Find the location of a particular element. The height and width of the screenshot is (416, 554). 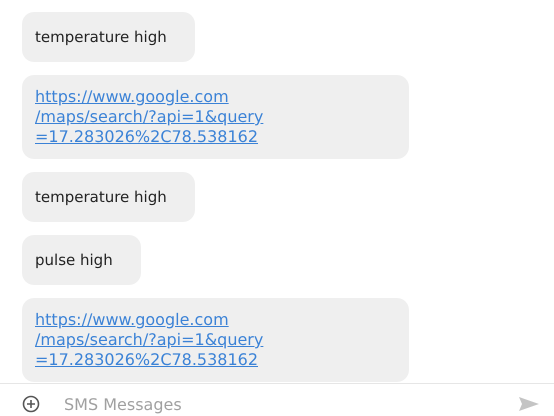

message-input: SMS Messages is located at coordinates (279, 404).